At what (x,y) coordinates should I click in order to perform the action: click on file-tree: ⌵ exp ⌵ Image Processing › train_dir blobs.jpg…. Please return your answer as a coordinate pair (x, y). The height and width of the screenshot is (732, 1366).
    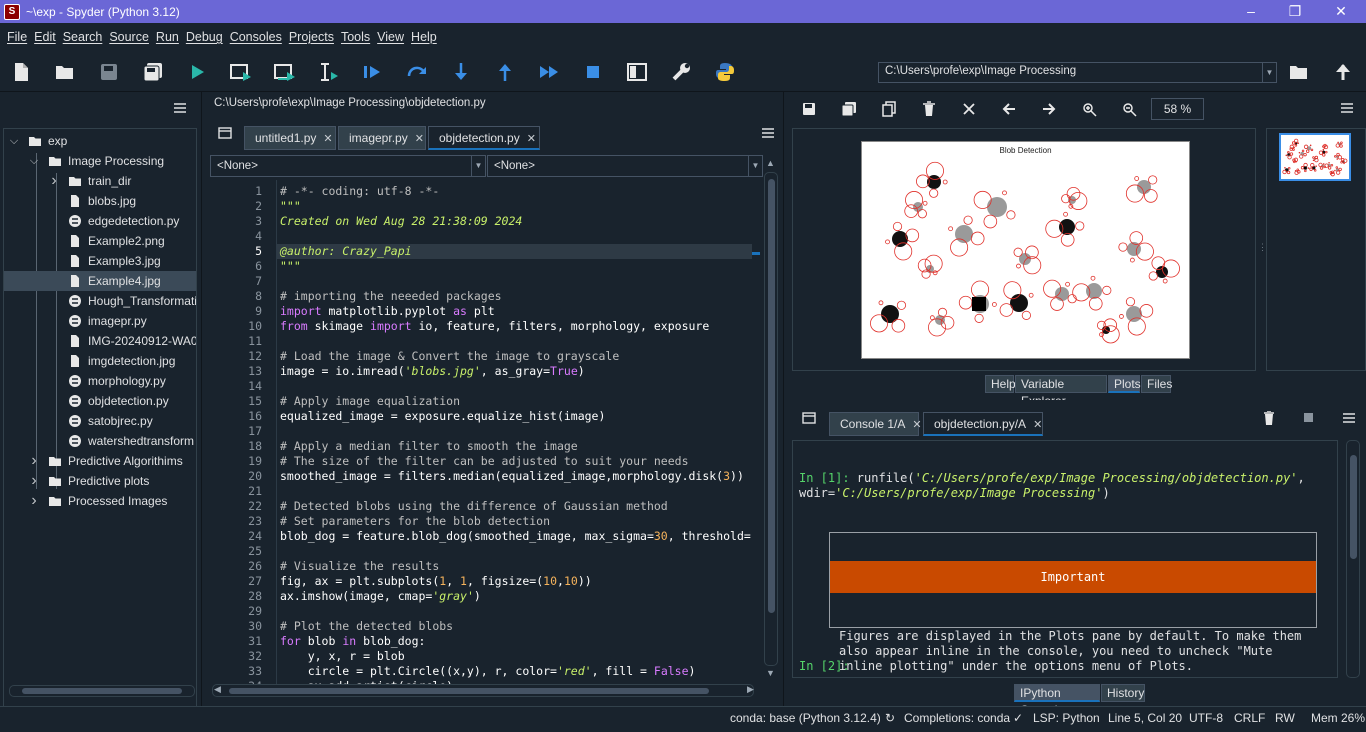
    Looking at the image, I should click on (100, 425).